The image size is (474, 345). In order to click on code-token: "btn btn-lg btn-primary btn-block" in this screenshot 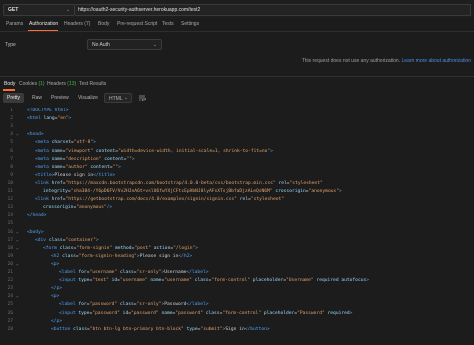, I will do `click(136, 329)`.